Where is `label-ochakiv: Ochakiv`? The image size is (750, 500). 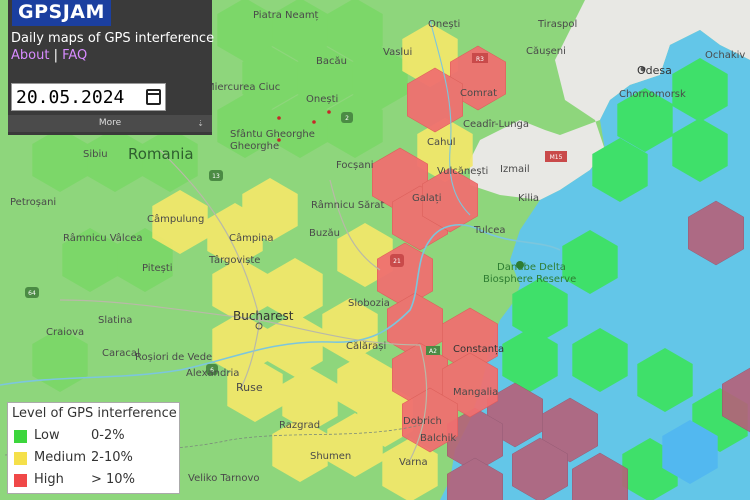 label-ochakiv: Ochakiv is located at coordinates (725, 55).